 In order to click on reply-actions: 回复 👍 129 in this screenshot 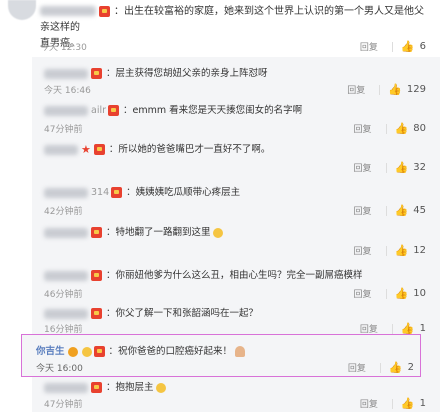, I will do `click(386, 89)`.